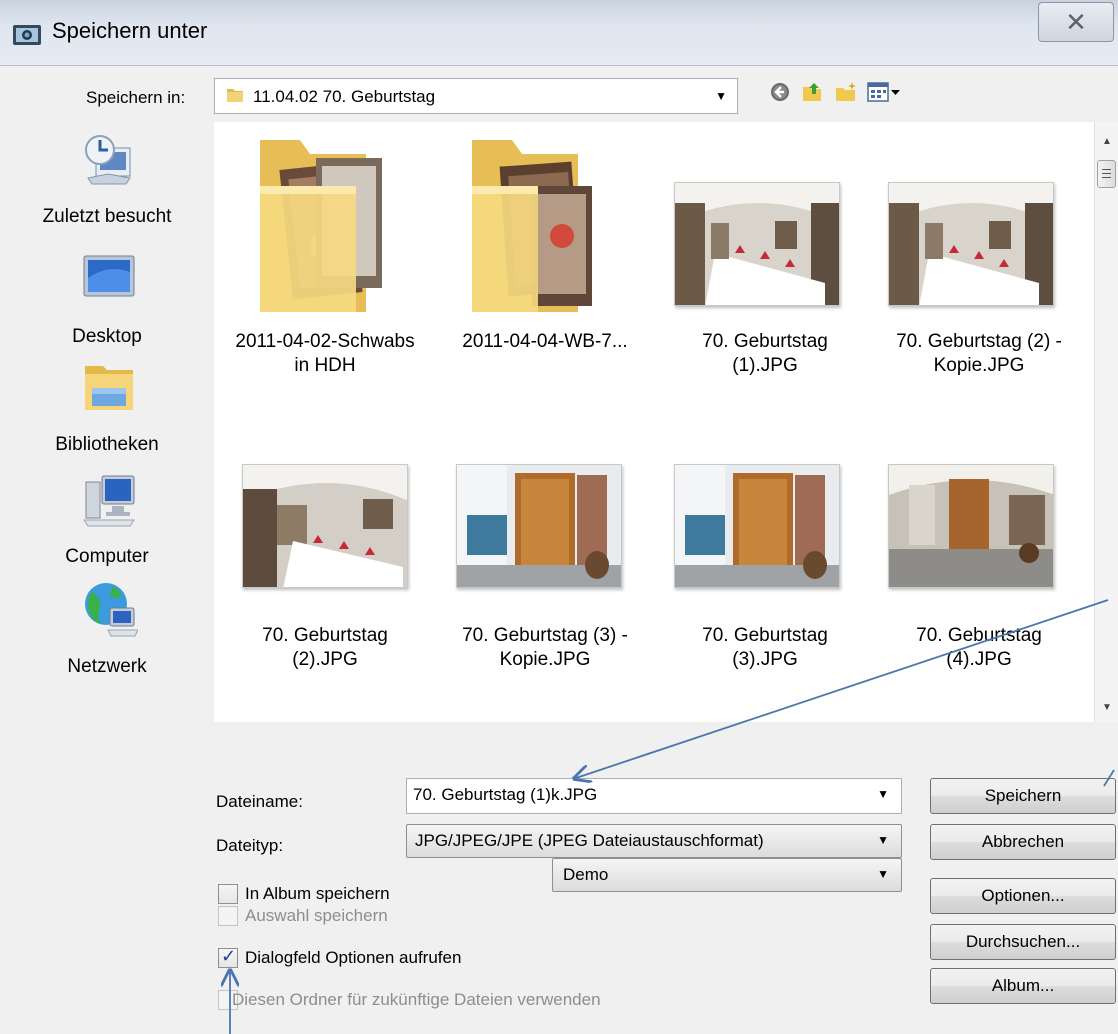 This screenshot has width=1118, height=1034. Describe the element at coordinates (505, 794) in the screenshot. I see `filename-value: 70. Geburtstag (1)k.JPG` at that location.